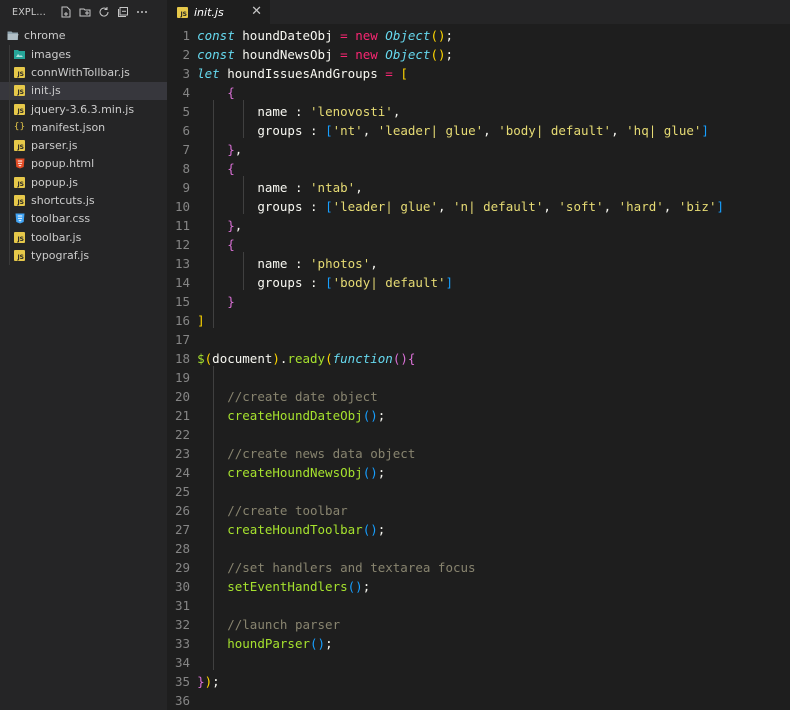 This screenshot has width=790, height=710. What do you see at coordinates (478, 415) in the screenshot?
I see `code-line: 21 createHoundDateObj();` at bounding box center [478, 415].